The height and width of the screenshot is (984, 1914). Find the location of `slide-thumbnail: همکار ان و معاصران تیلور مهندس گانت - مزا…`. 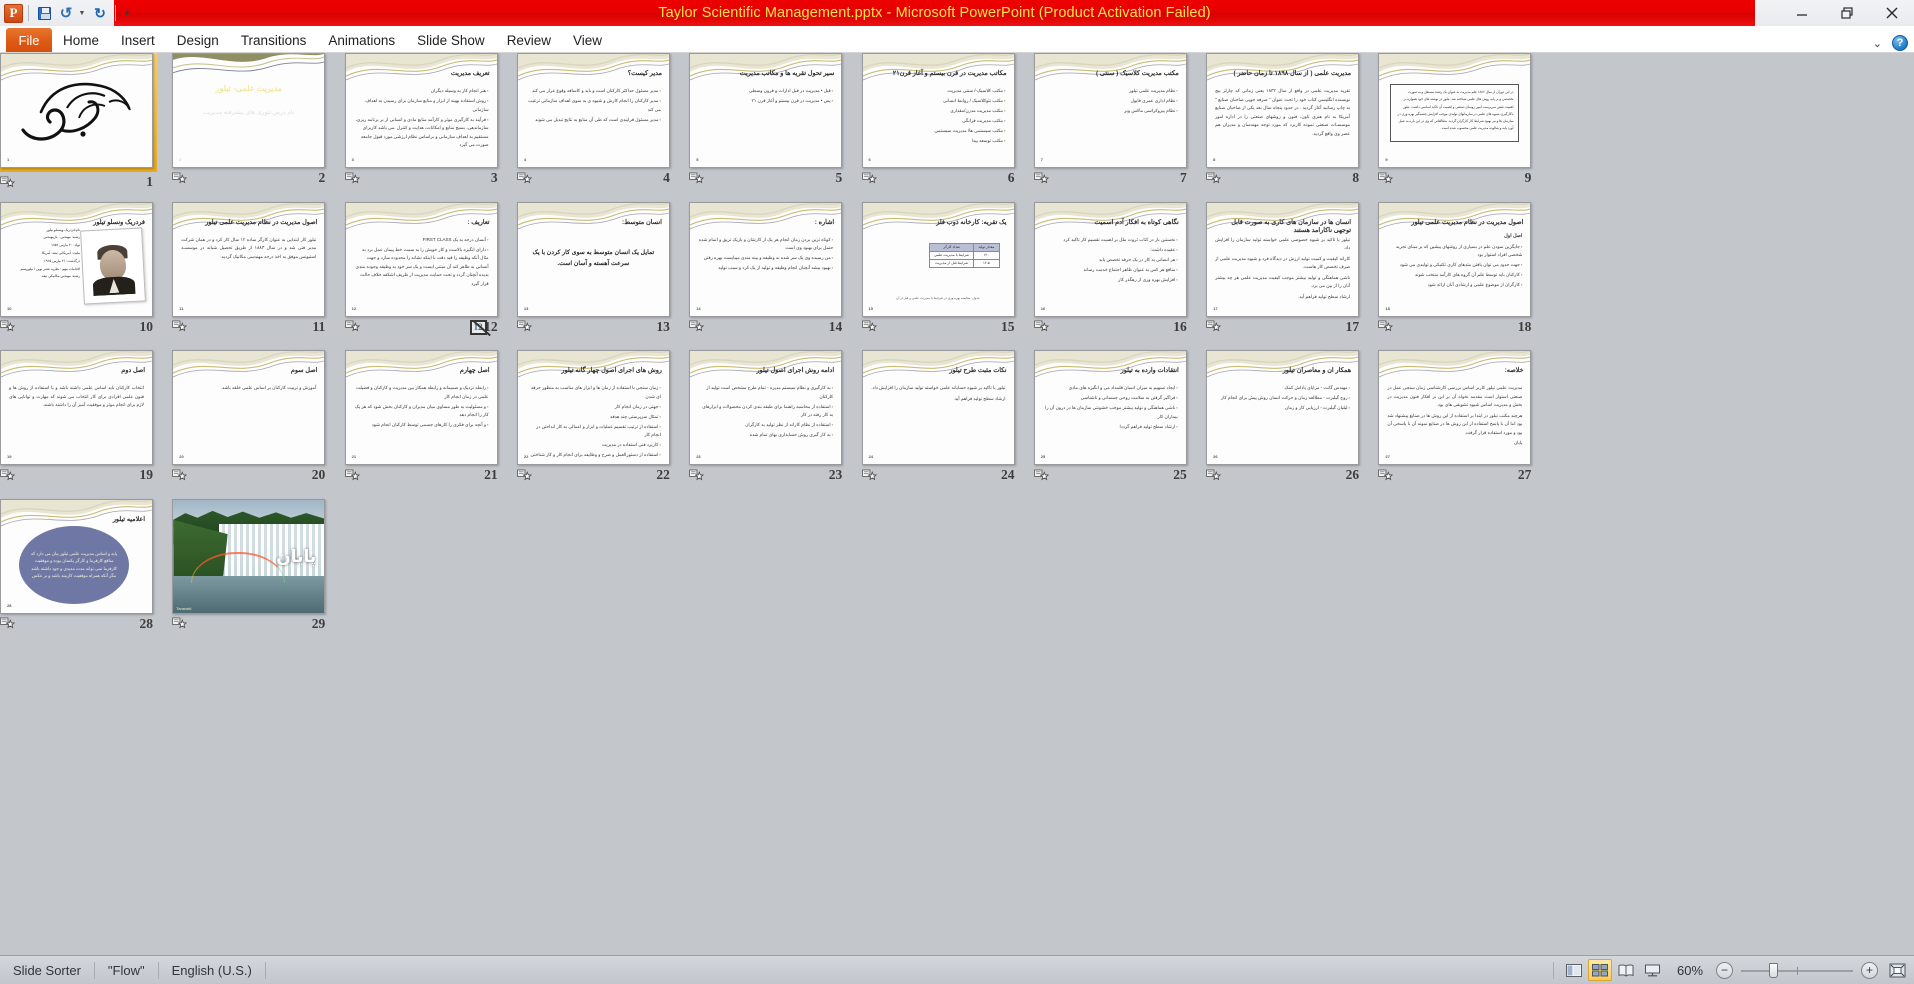

slide-thumbnail: همکار ان و معاصران تیلور مهندس گانت - مزا… is located at coordinates (1283, 407).